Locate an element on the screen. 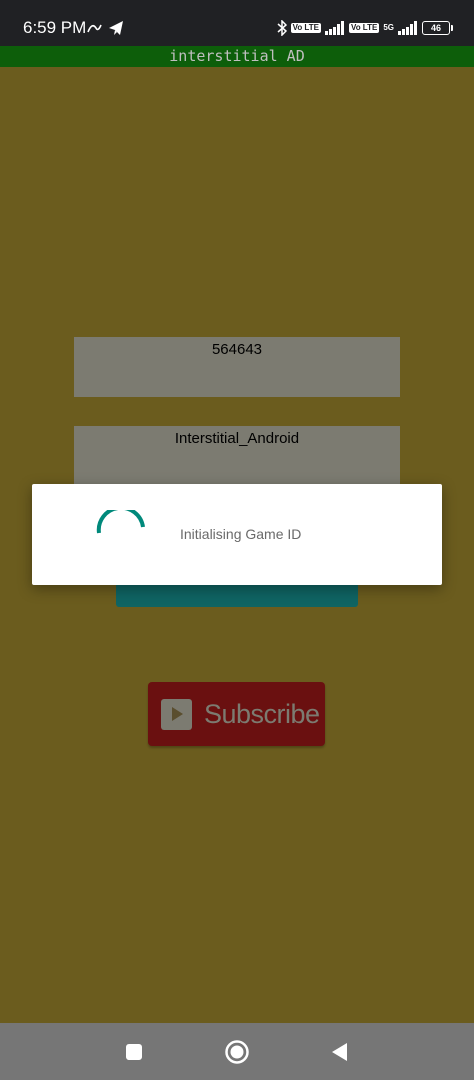 The width and height of the screenshot is (474, 1080). signal-icon is located at coordinates (334, 28).